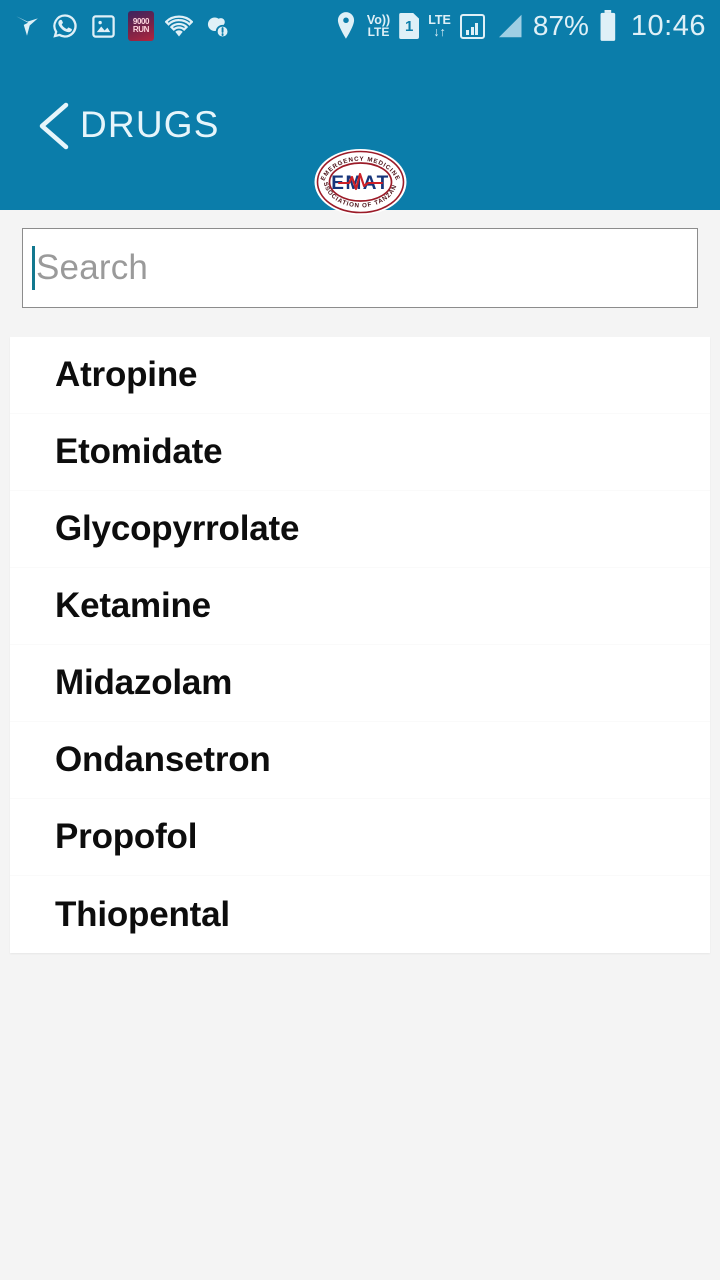 The image size is (720, 1280). Describe the element at coordinates (346, 26) in the screenshot. I see `location-pin-icon` at that location.